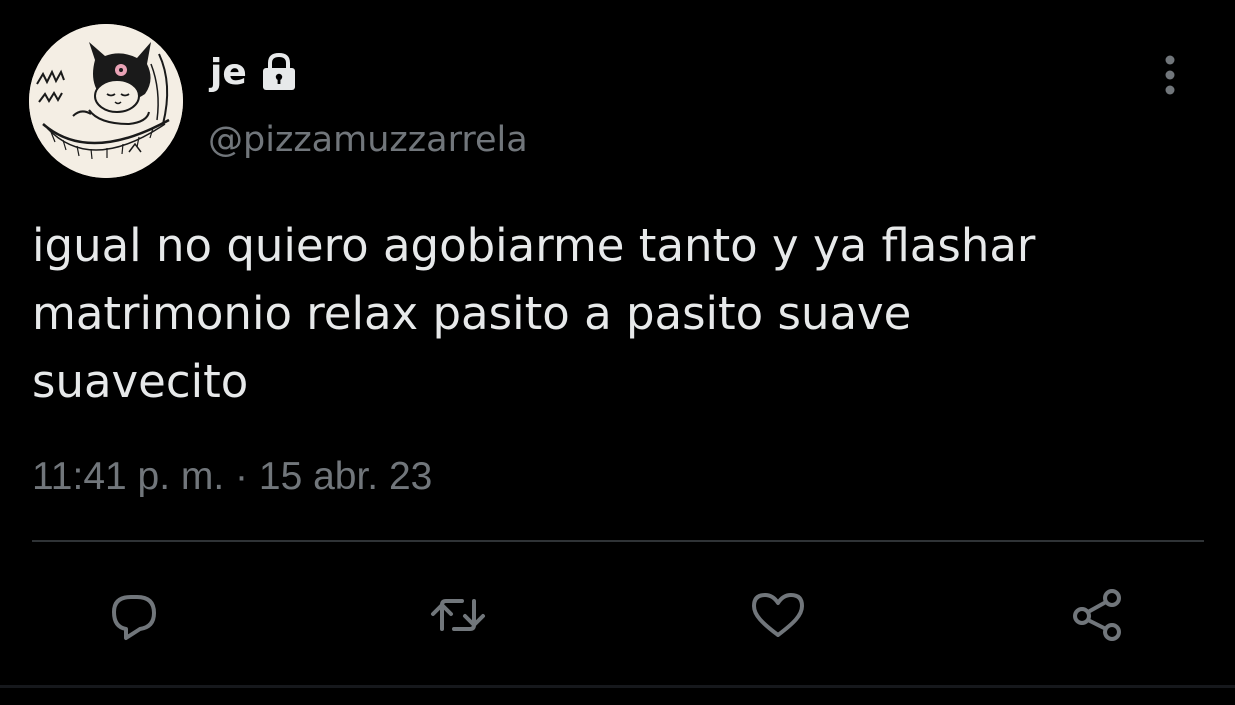  I want to click on tweet-timestamp: 11:41 p. m. · 15 abr. 23, so click(232, 477).